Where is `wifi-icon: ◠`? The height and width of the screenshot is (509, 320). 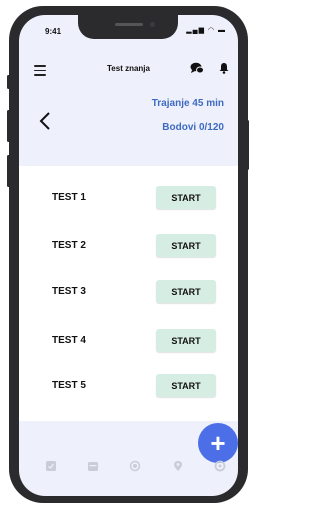 wifi-icon: ◠ is located at coordinates (211, 30).